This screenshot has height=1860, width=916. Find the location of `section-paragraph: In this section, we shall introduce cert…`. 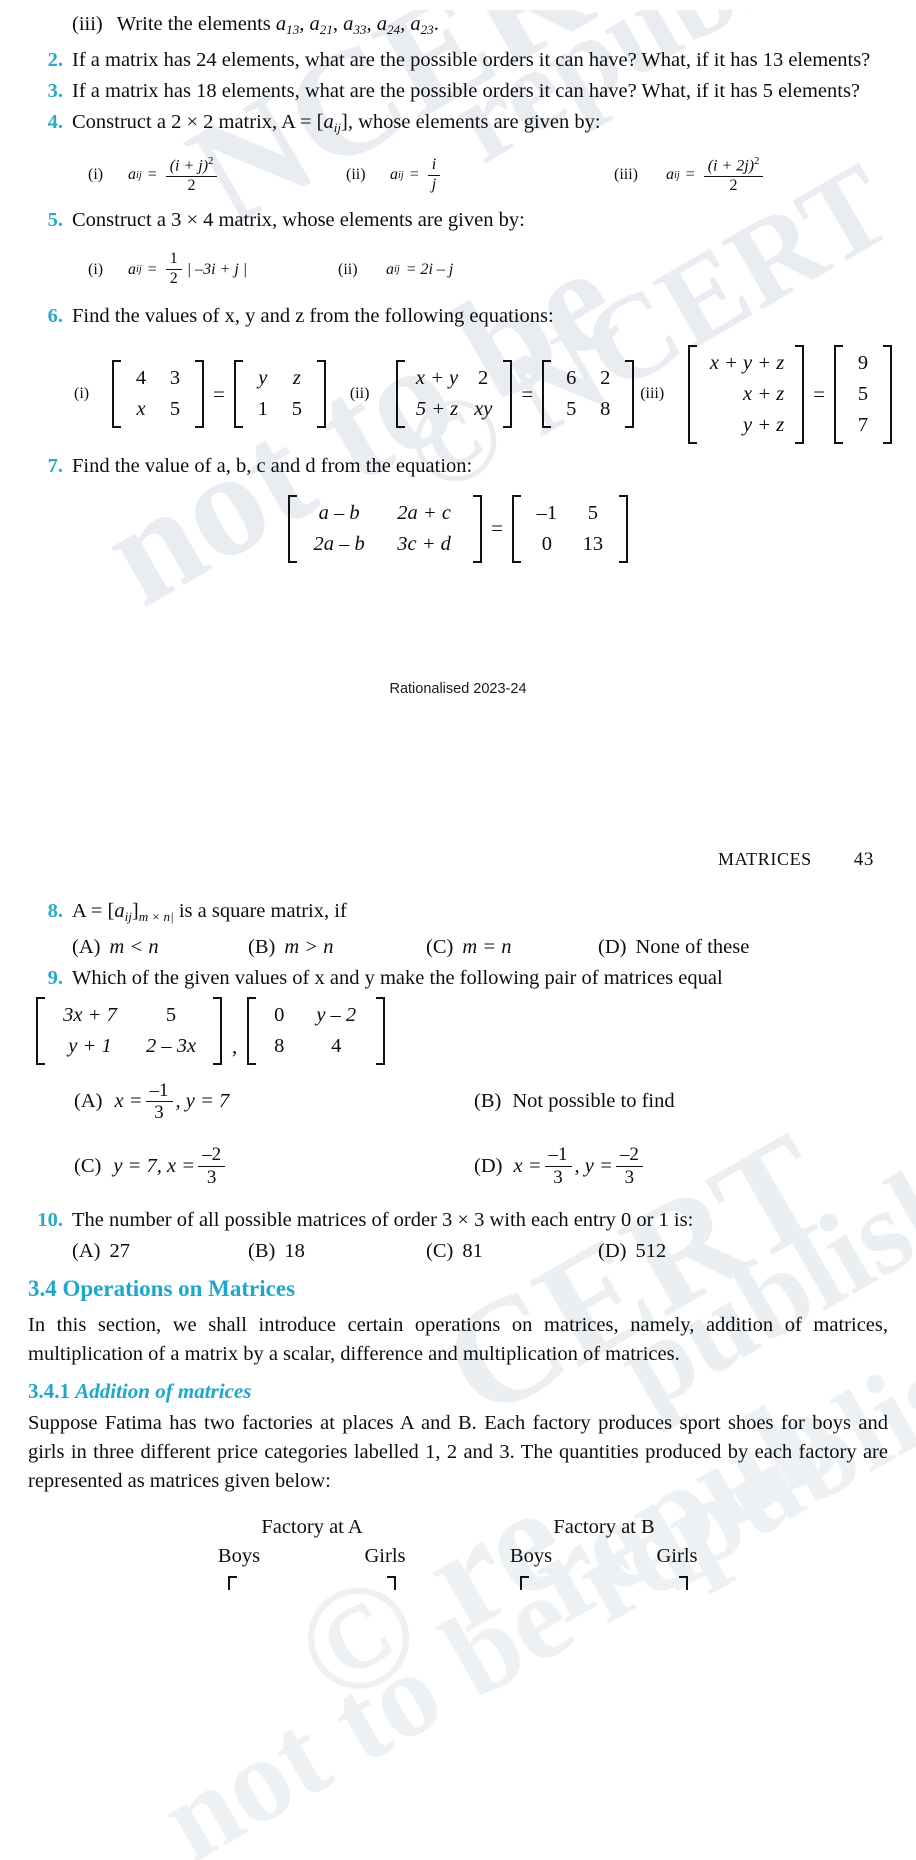

section-paragraph: In this section, we shall introduce cert… is located at coordinates (458, 1339).